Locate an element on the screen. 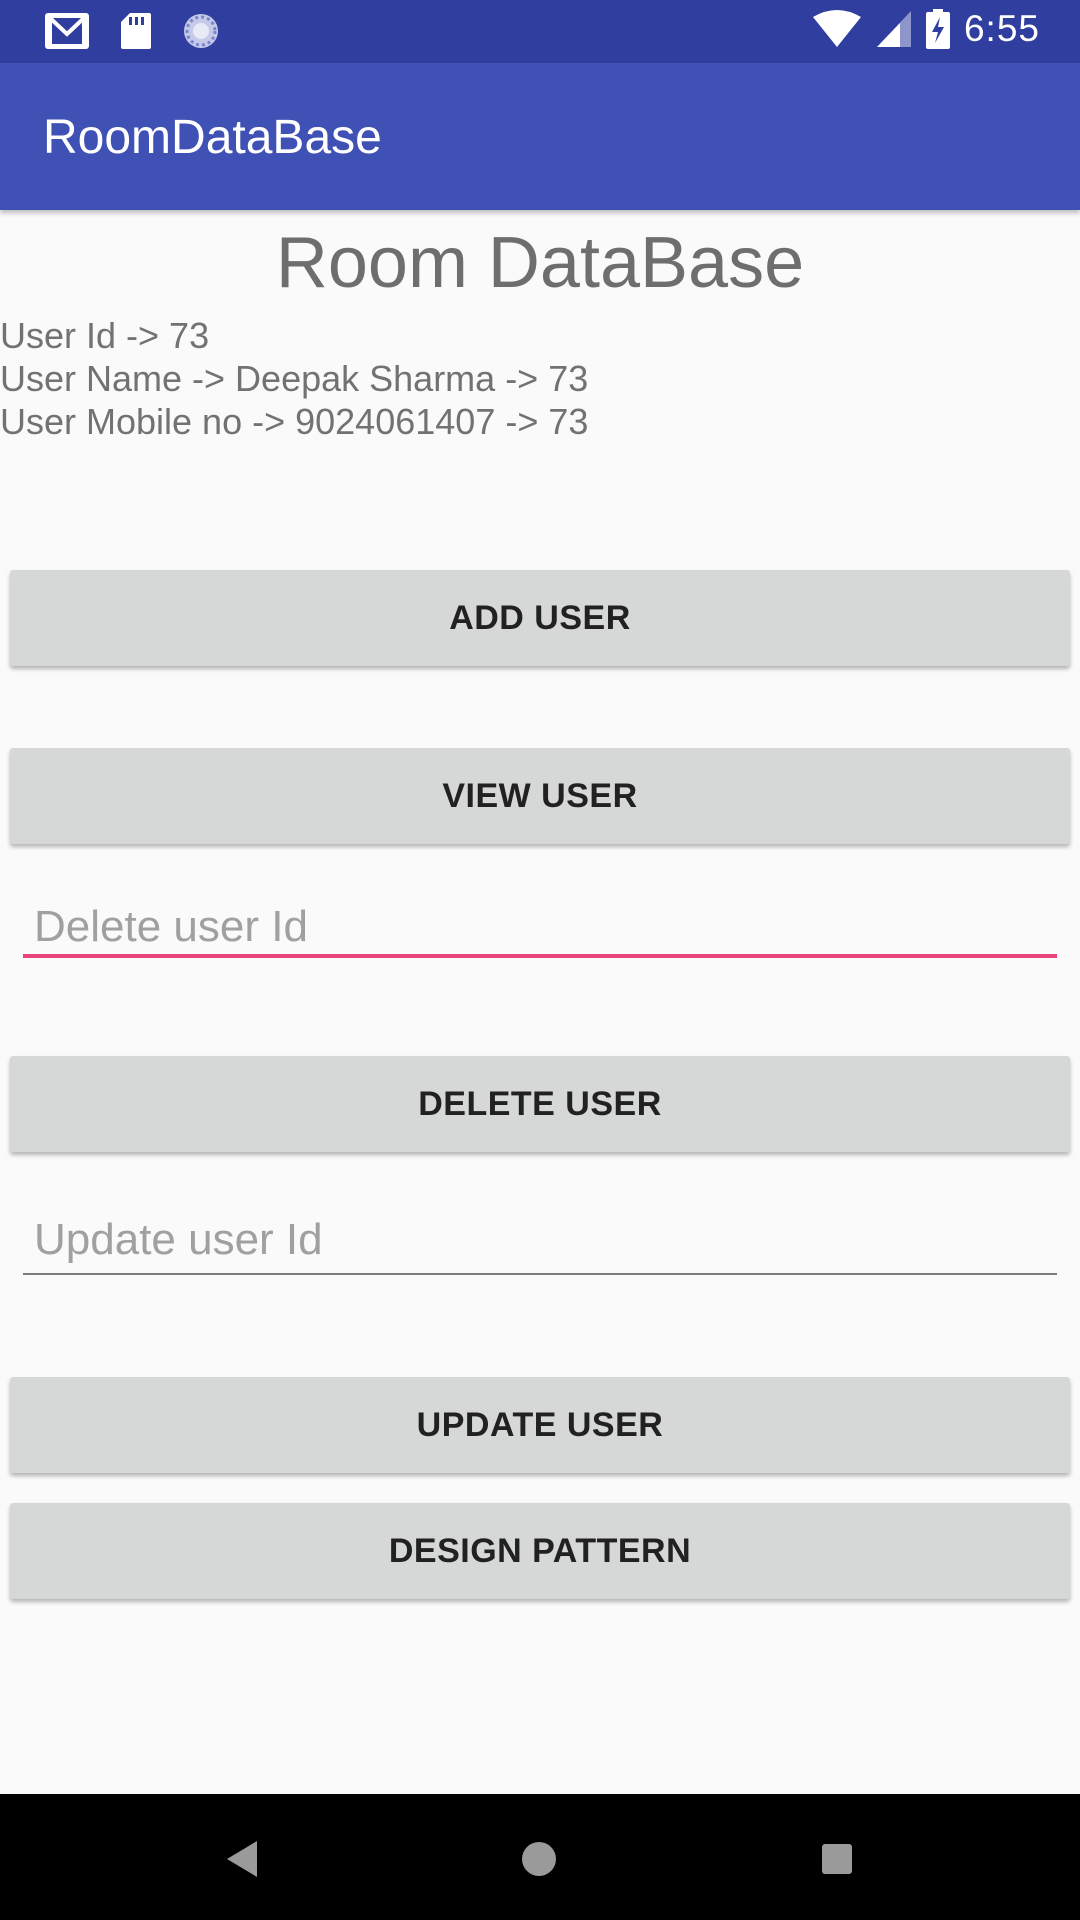 The height and width of the screenshot is (1920, 1080). user-id-text: User Id -> 73 is located at coordinates (105, 335).